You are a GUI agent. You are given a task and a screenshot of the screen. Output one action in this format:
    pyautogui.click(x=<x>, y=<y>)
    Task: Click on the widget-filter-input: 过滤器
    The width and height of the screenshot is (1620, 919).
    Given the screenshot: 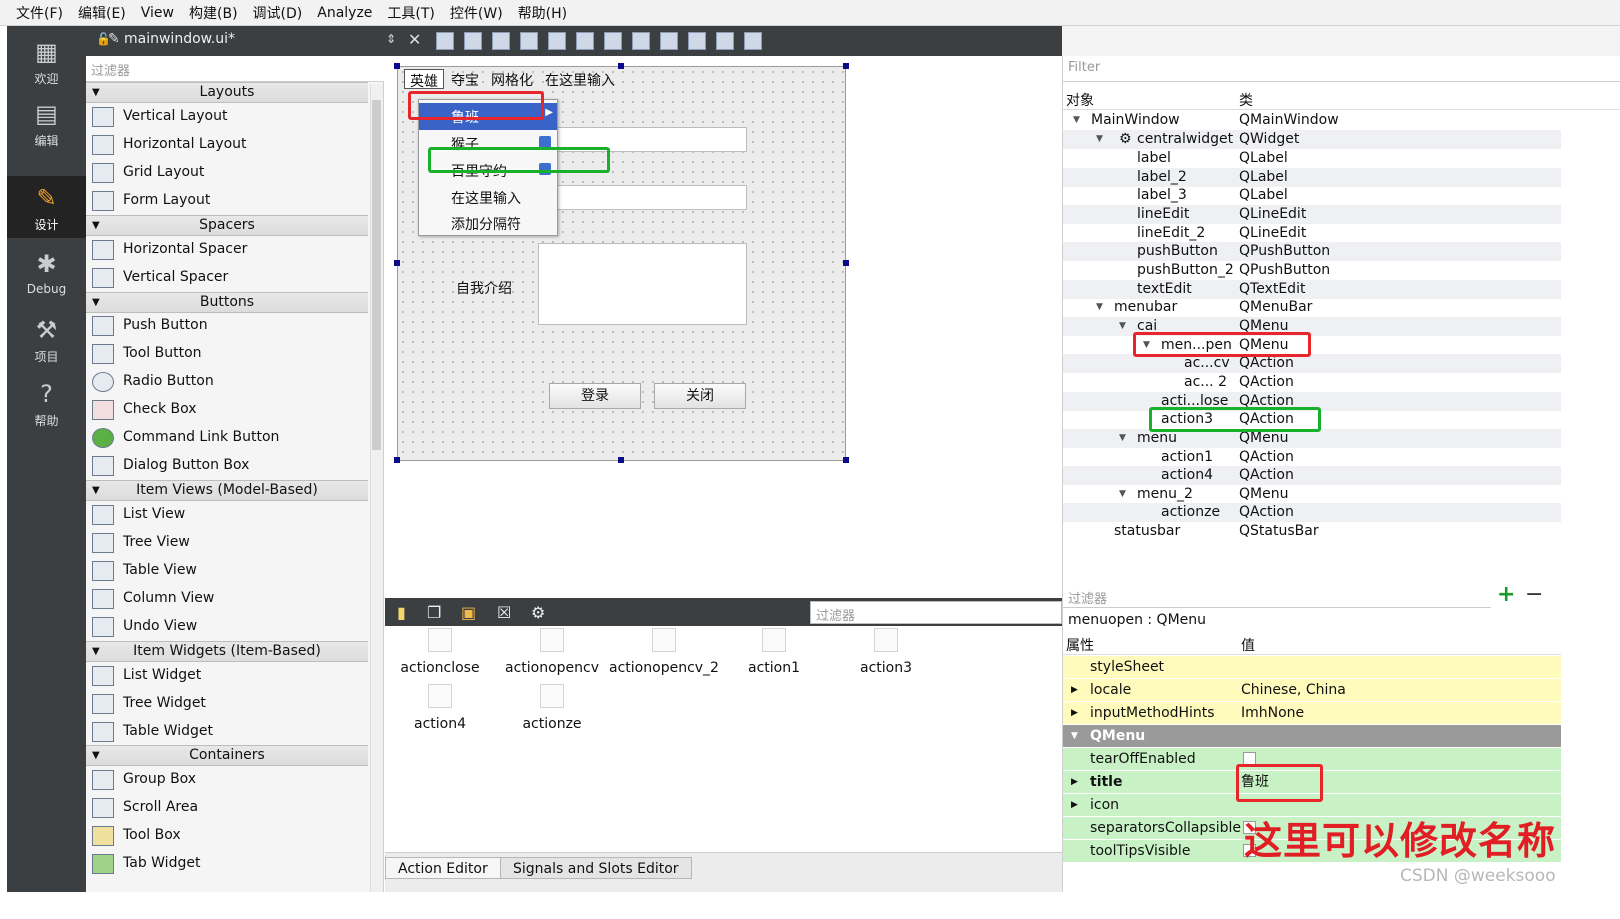 What is the action you would take?
    pyautogui.click(x=235, y=69)
    